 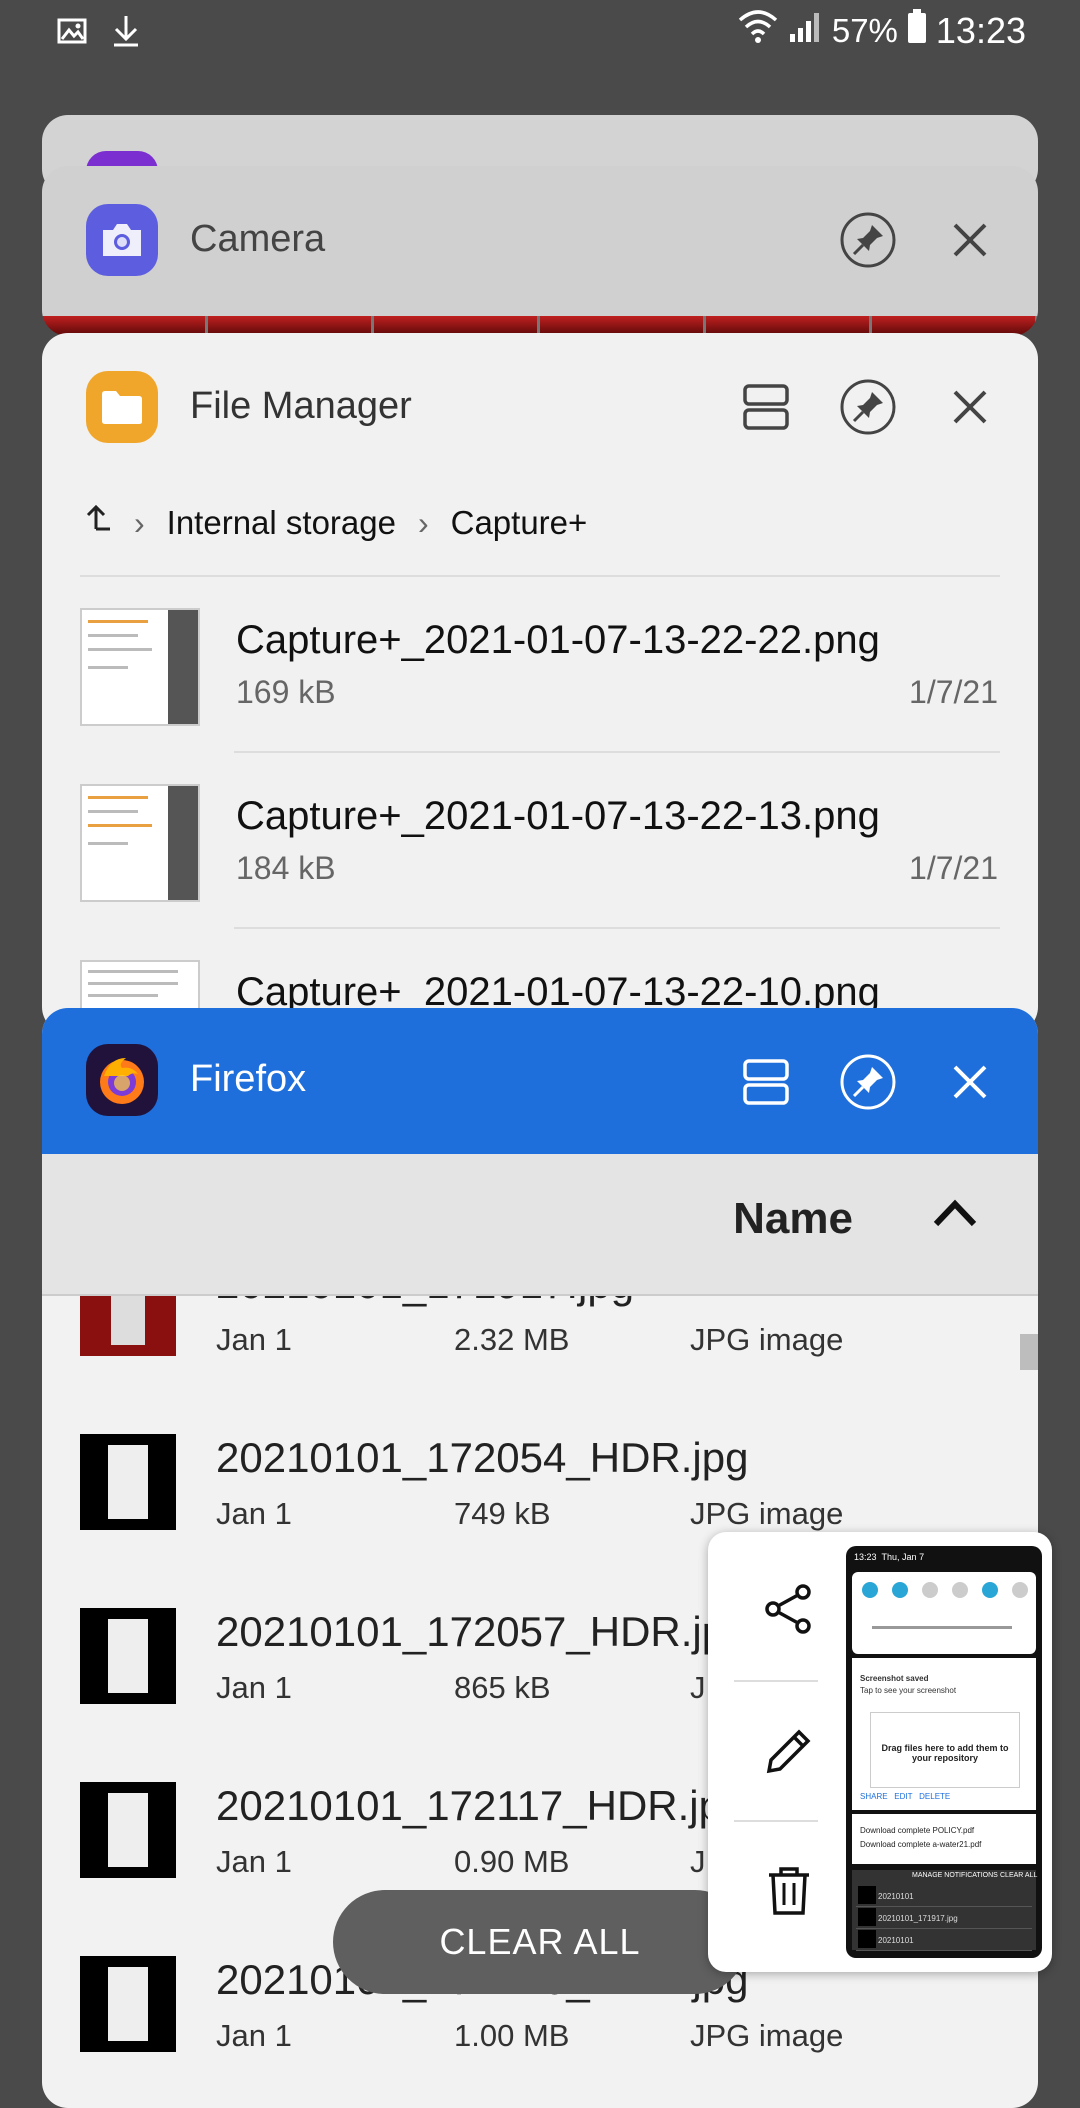 What do you see at coordinates (301, 406) in the screenshot?
I see `app-title: File Manager` at bounding box center [301, 406].